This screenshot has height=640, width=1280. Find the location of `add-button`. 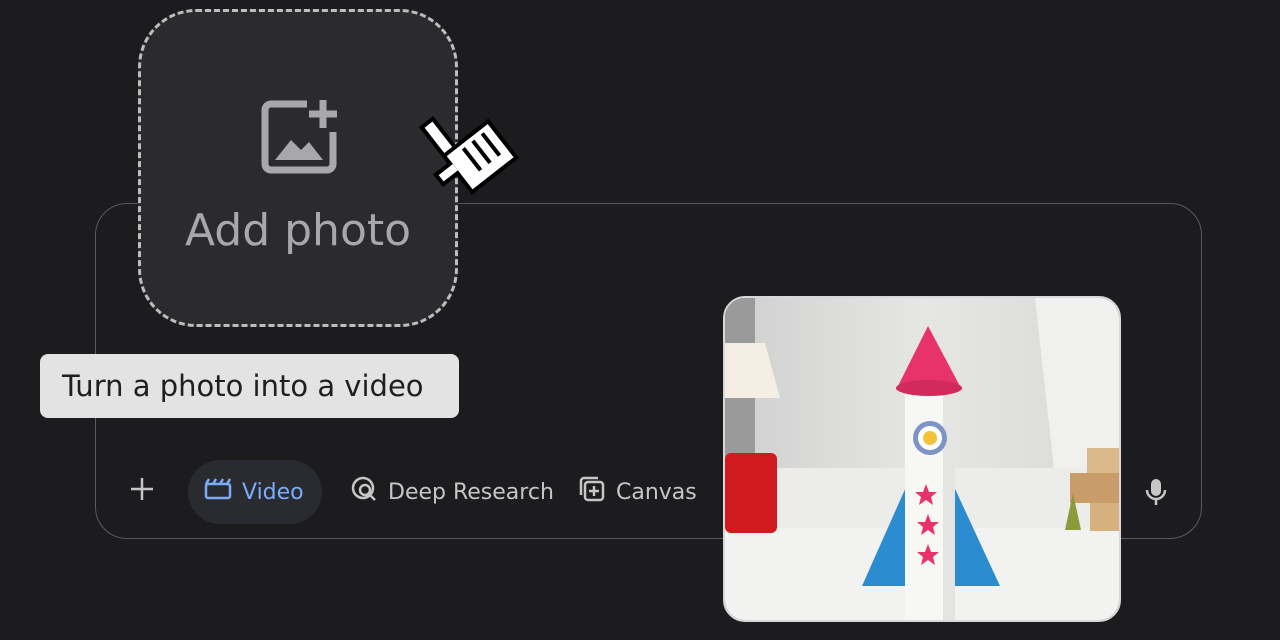

add-button is located at coordinates (142, 491).